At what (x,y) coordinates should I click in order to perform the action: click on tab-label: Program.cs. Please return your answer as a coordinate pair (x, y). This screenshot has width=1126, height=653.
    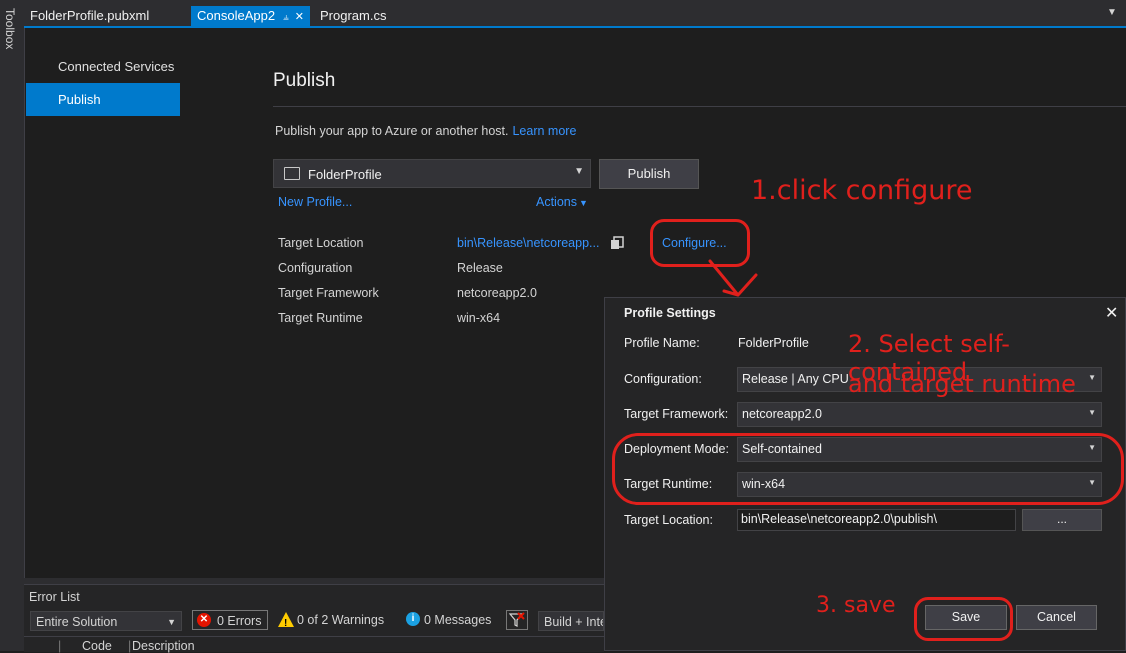
    Looking at the image, I should click on (353, 15).